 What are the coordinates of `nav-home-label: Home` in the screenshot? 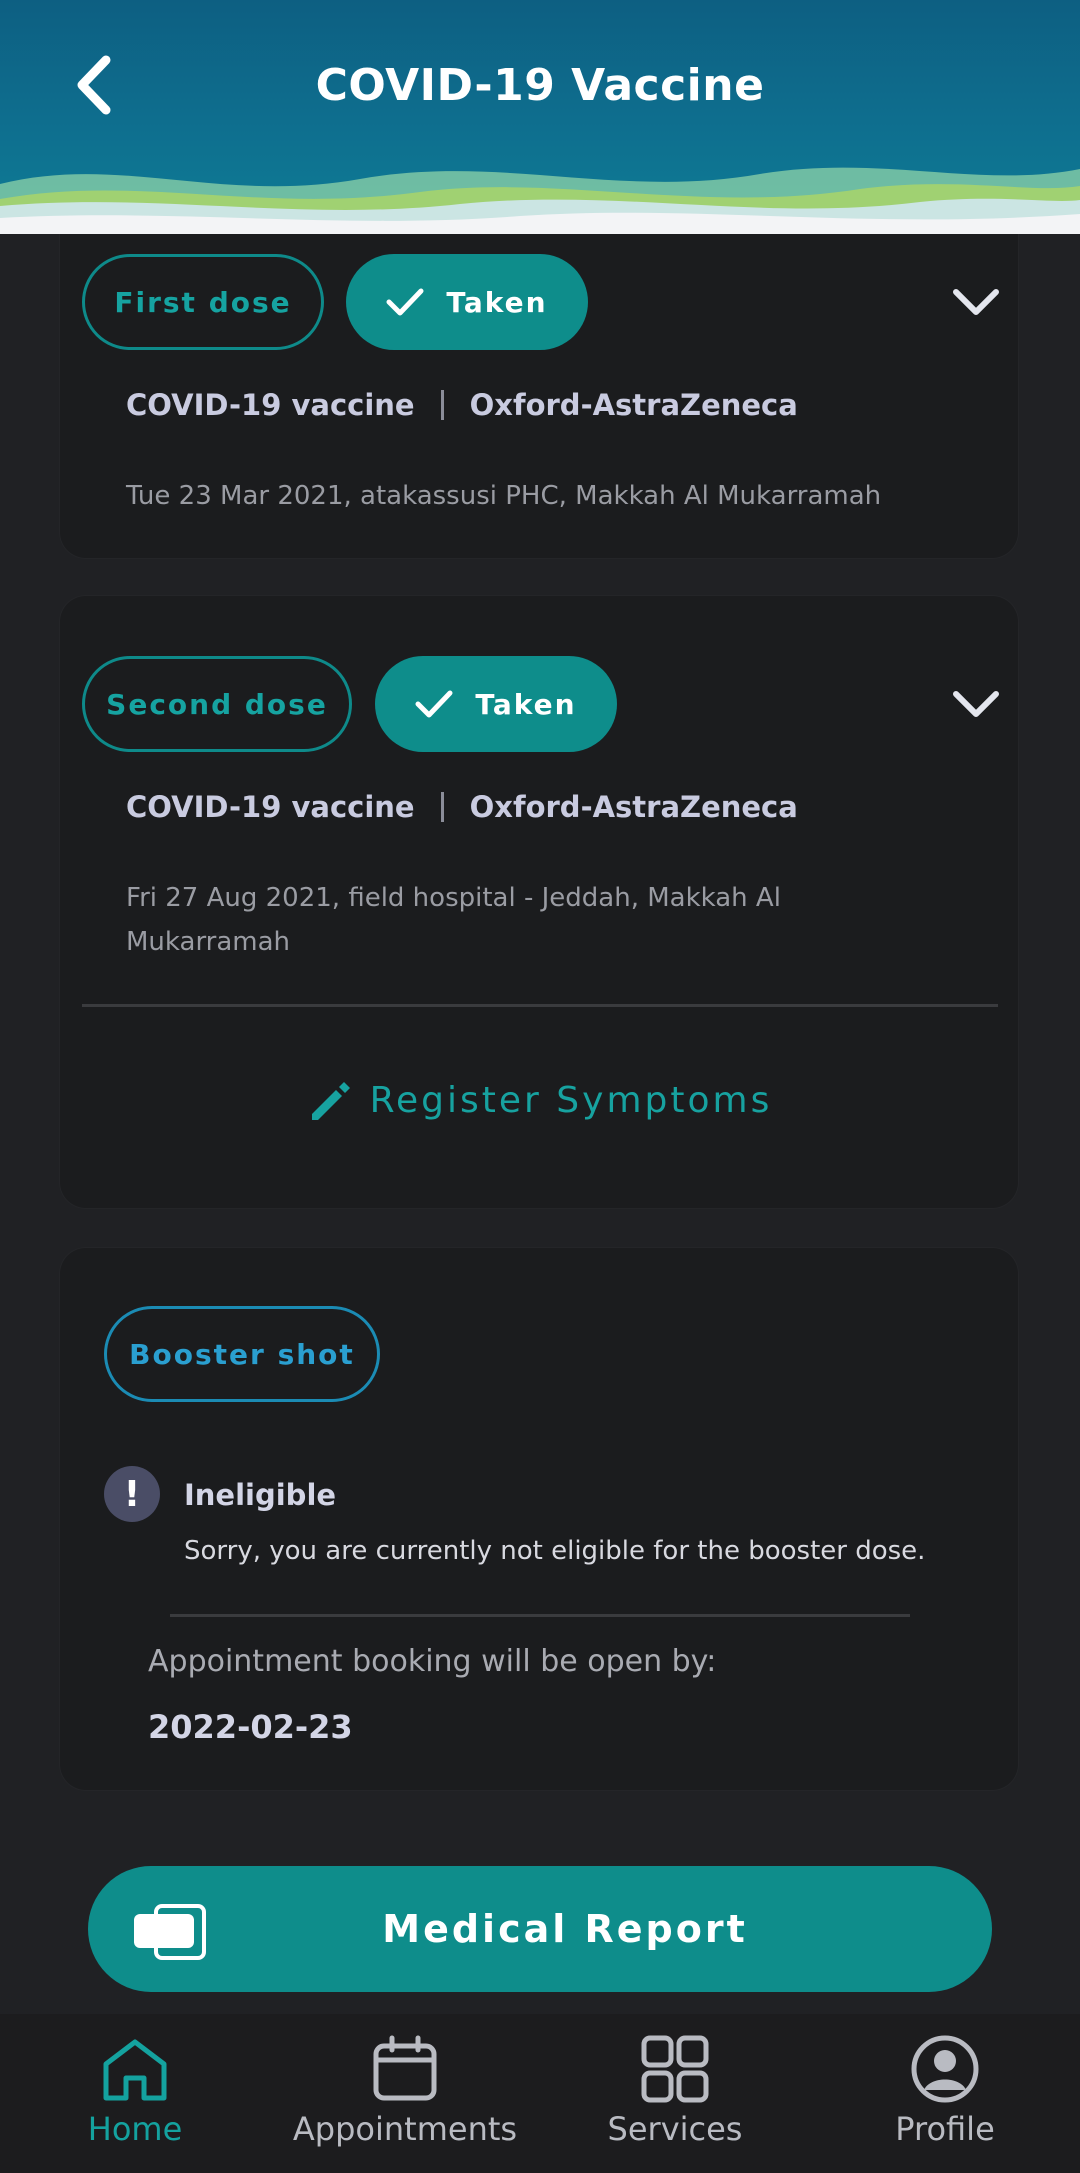 It's located at (135, 2129).